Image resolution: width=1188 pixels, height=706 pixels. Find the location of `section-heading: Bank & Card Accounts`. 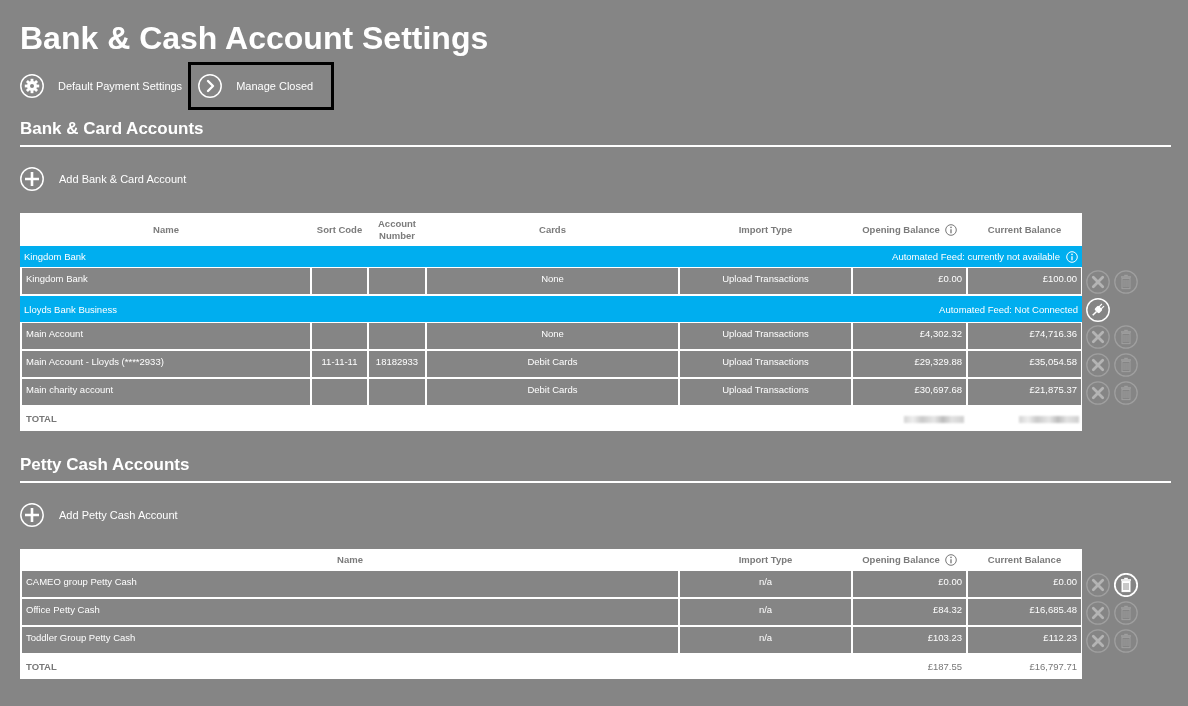

section-heading: Bank & Card Accounts is located at coordinates (595, 132).